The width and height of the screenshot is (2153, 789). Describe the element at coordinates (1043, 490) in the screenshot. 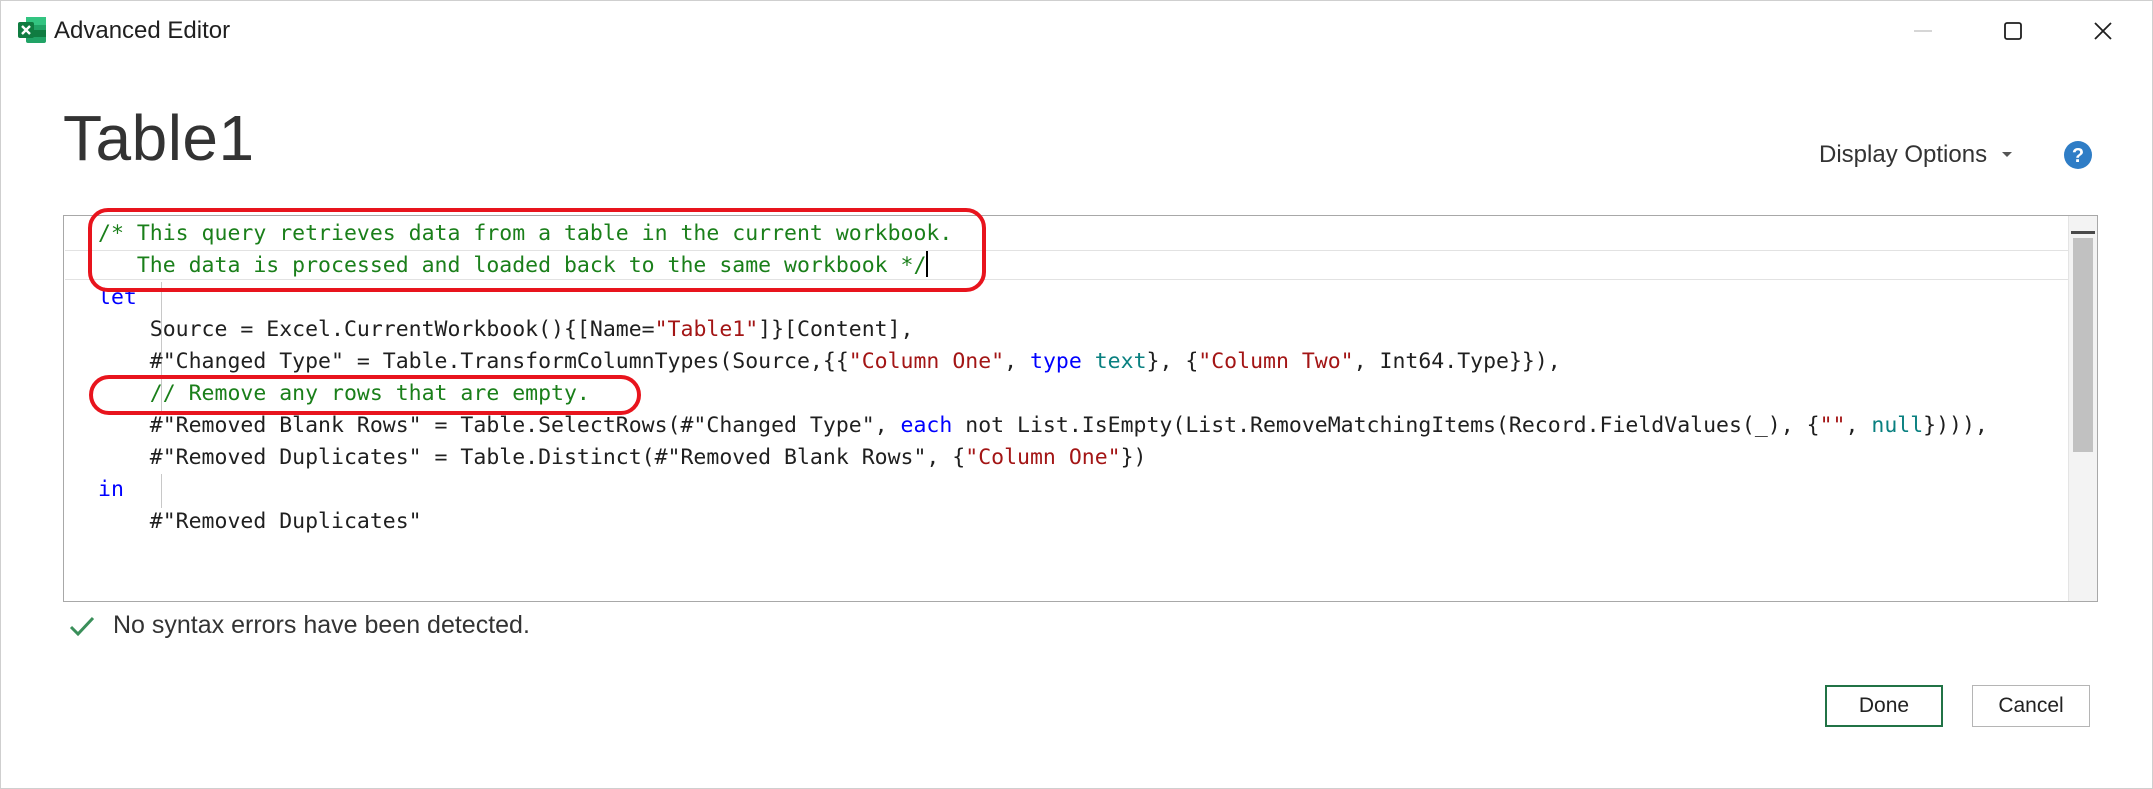

I see `code-line: in` at that location.